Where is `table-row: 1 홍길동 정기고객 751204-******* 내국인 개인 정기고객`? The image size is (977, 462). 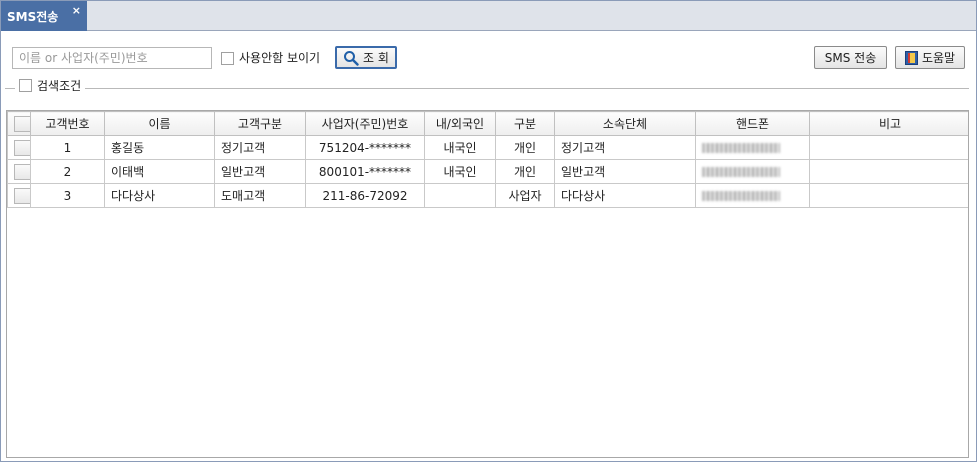
table-row: 1 홍길동 정기고객 751204-******* 내국인 개인 정기고객 is located at coordinates (487, 147).